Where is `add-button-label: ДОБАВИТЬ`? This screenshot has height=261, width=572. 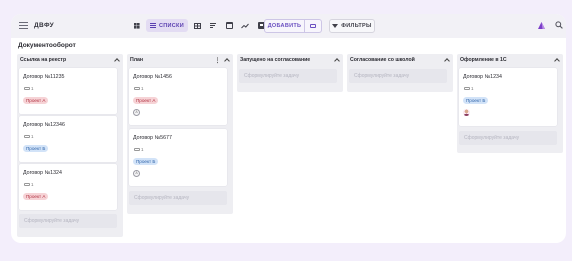
add-button-label: ДОБАВИТЬ is located at coordinates (285, 26).